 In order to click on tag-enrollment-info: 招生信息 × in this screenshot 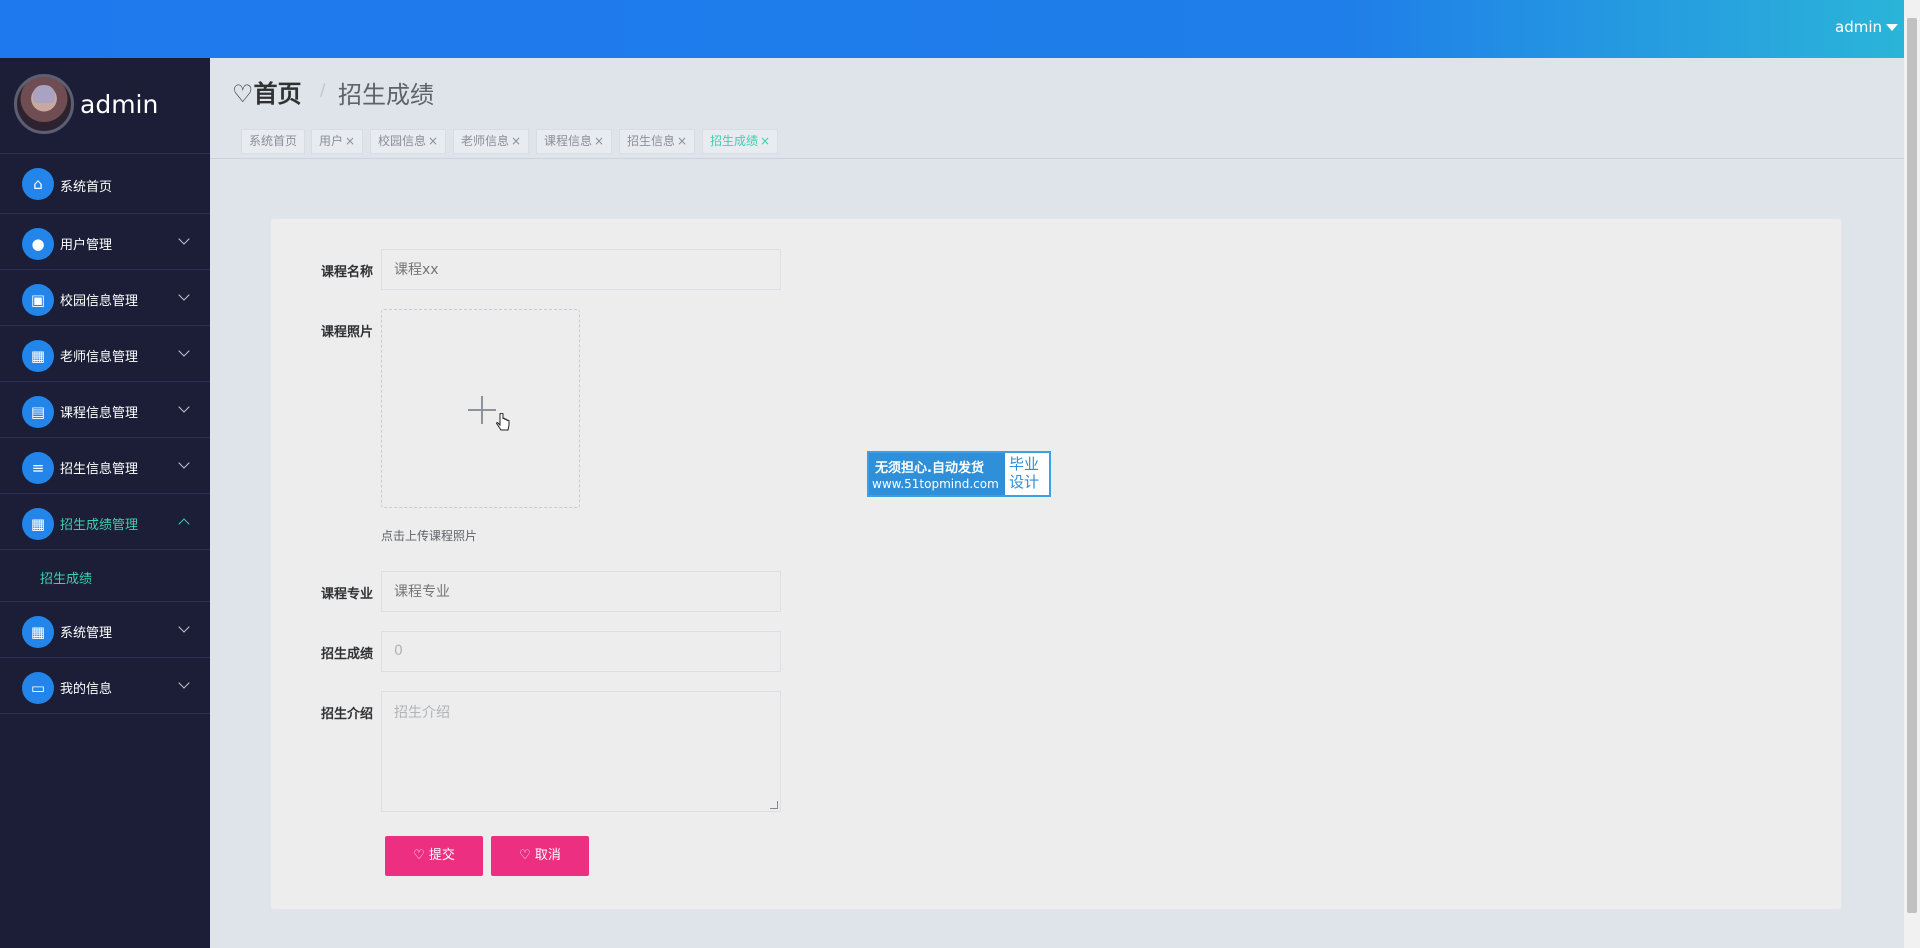, I will do `click(657, 141)`.